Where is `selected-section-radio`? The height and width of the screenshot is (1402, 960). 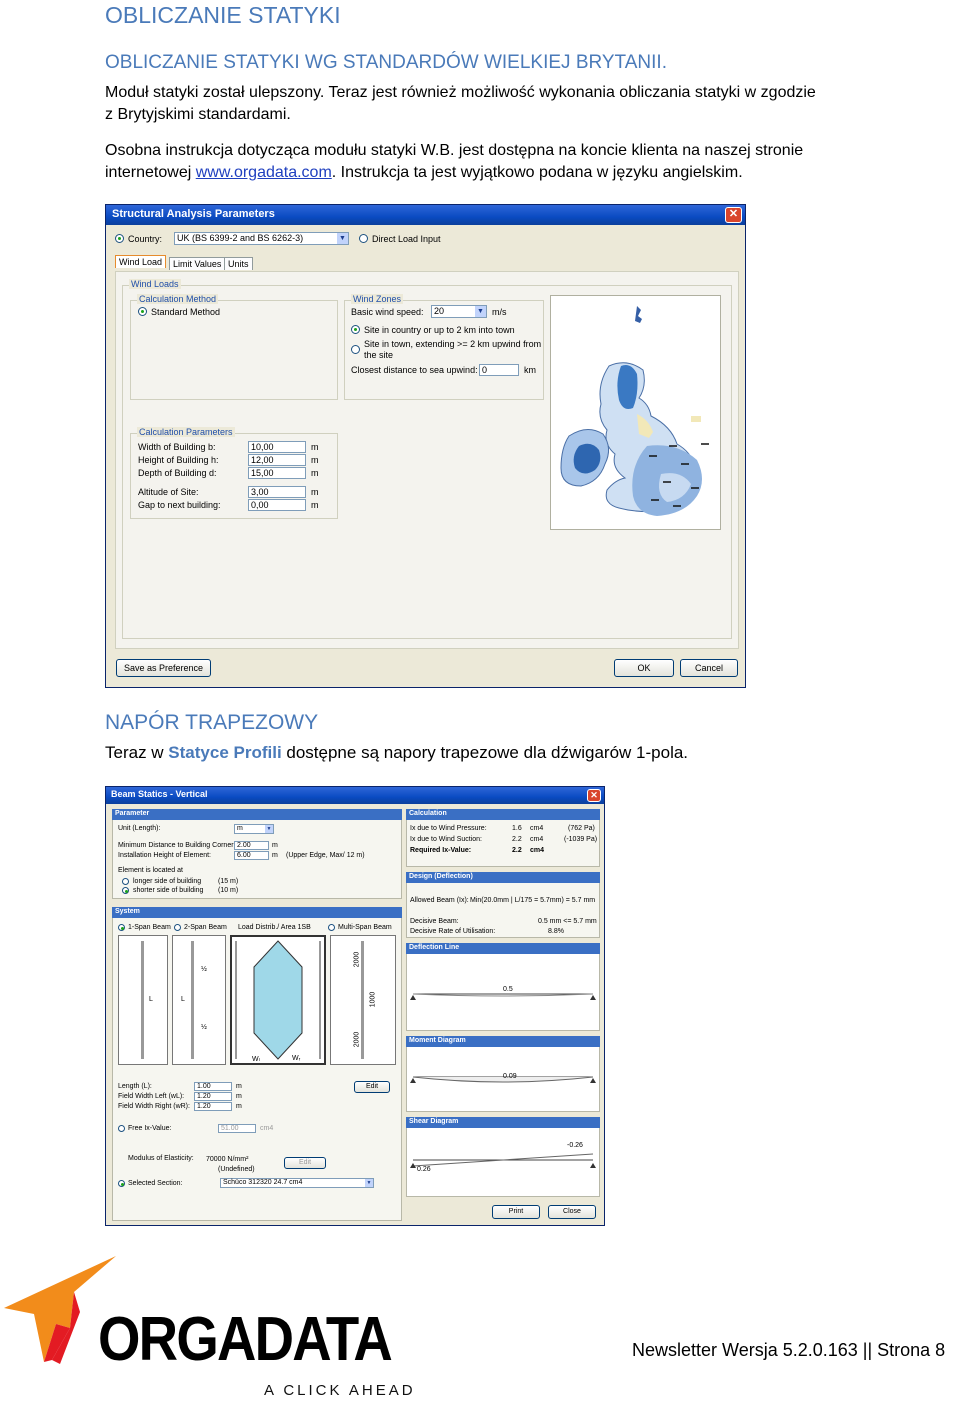 selected-section-radio is located at coordinates (121, 1183).